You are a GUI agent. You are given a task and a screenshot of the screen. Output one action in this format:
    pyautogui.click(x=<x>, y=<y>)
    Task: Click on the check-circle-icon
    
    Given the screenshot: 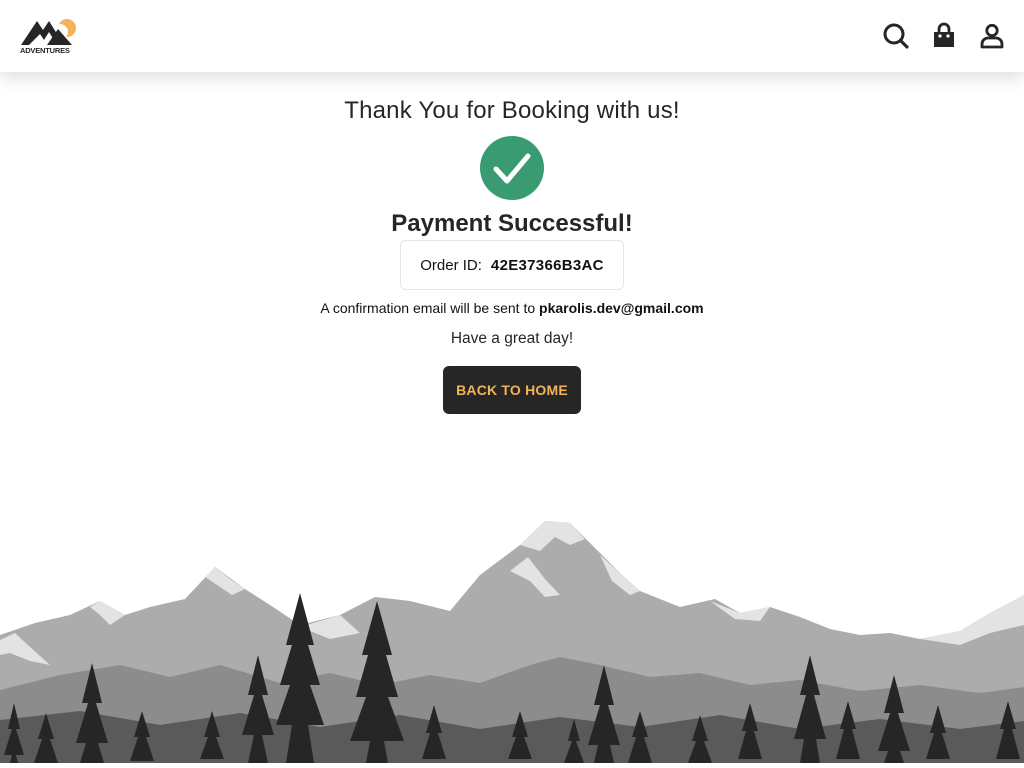 What is the action you would take?
    pyautogui.click(x=512, y=168)
    